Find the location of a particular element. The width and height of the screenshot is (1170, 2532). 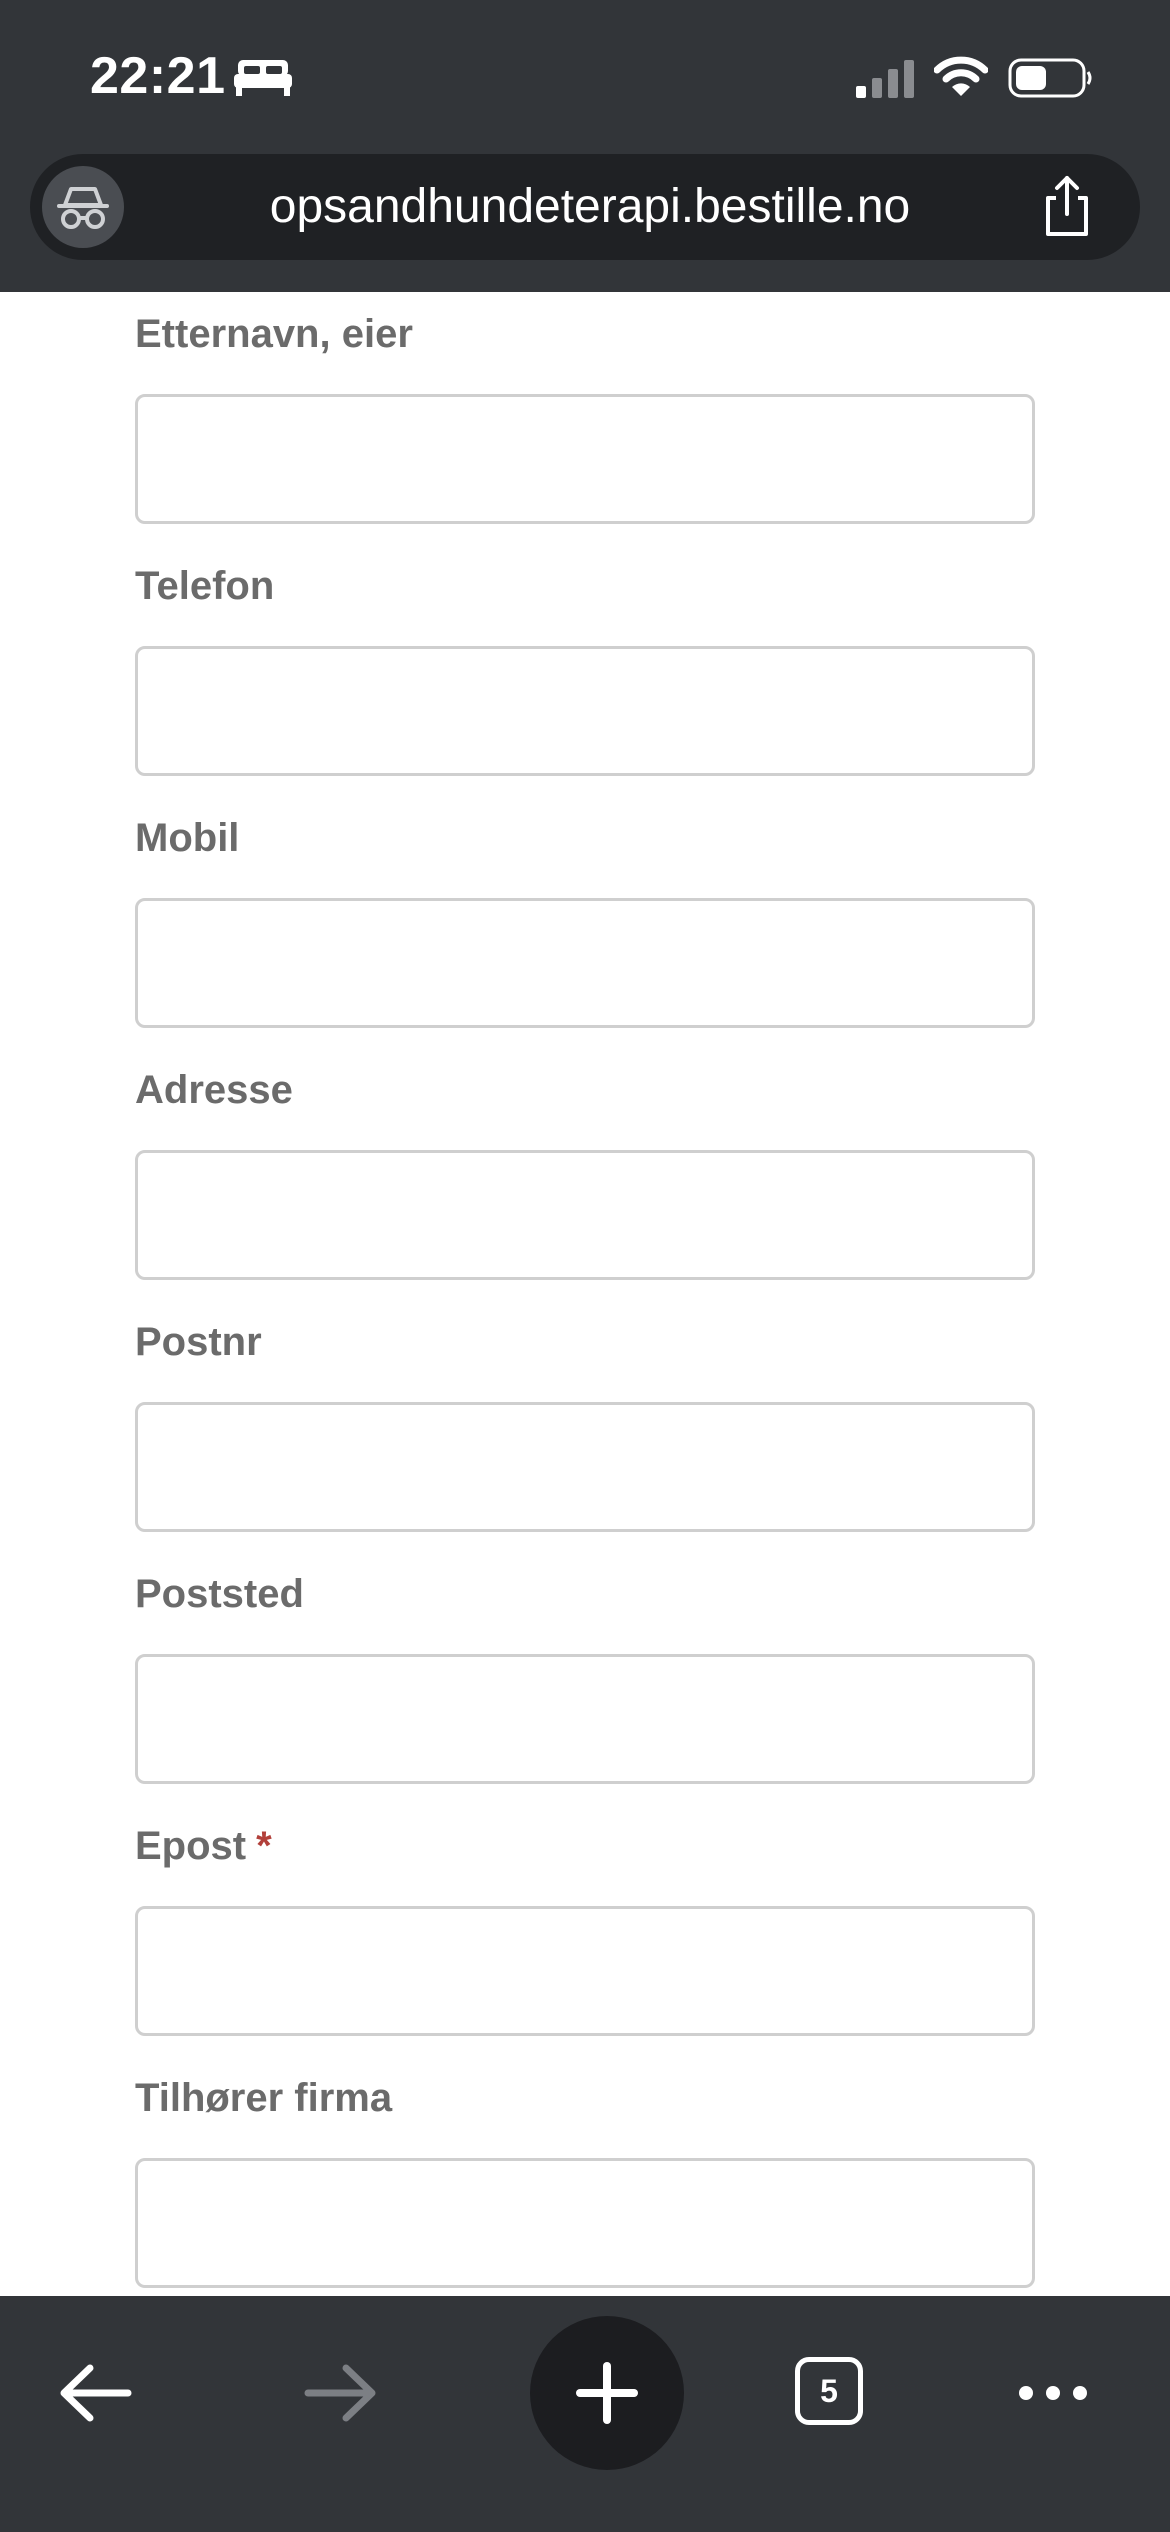

url-text: opsandhundeterapi.bestille.no is located at coordinates (620, 207).